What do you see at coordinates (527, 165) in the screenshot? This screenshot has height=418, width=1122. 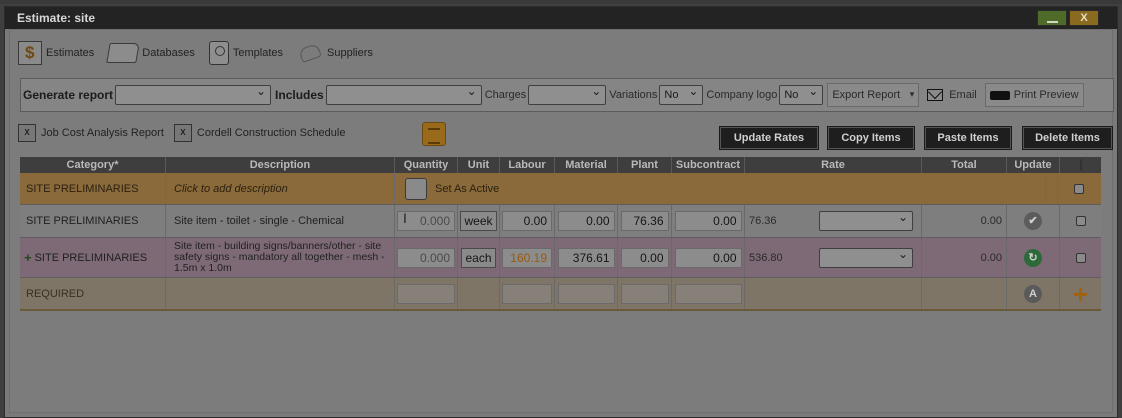 I see `col-labour: Labour` at bounding box center [527, 165].